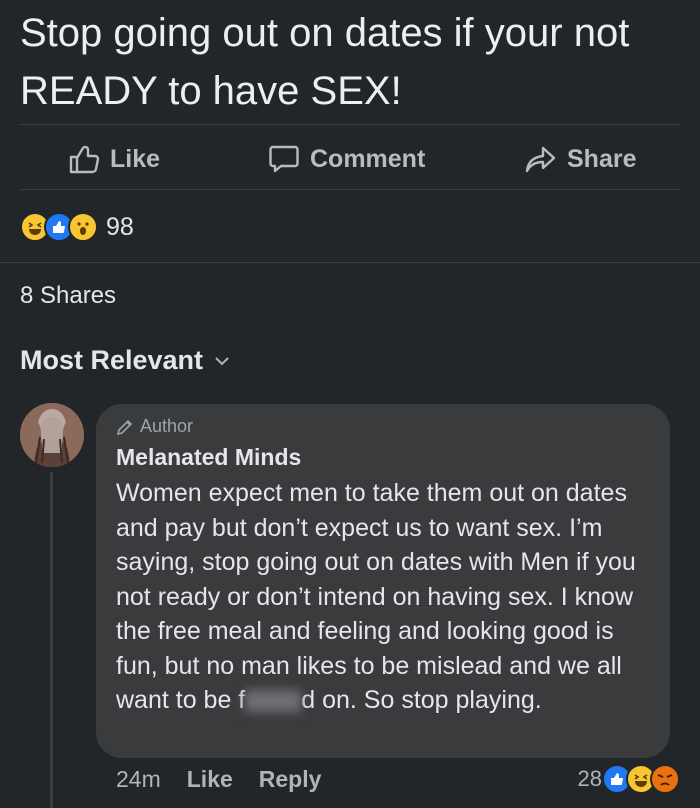 The width and height of the screenshot is (700, 808). I want to click on comment-reactions: 28, so click(629, 779).